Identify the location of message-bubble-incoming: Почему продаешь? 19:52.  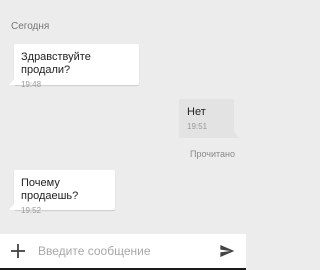
(62, 192).